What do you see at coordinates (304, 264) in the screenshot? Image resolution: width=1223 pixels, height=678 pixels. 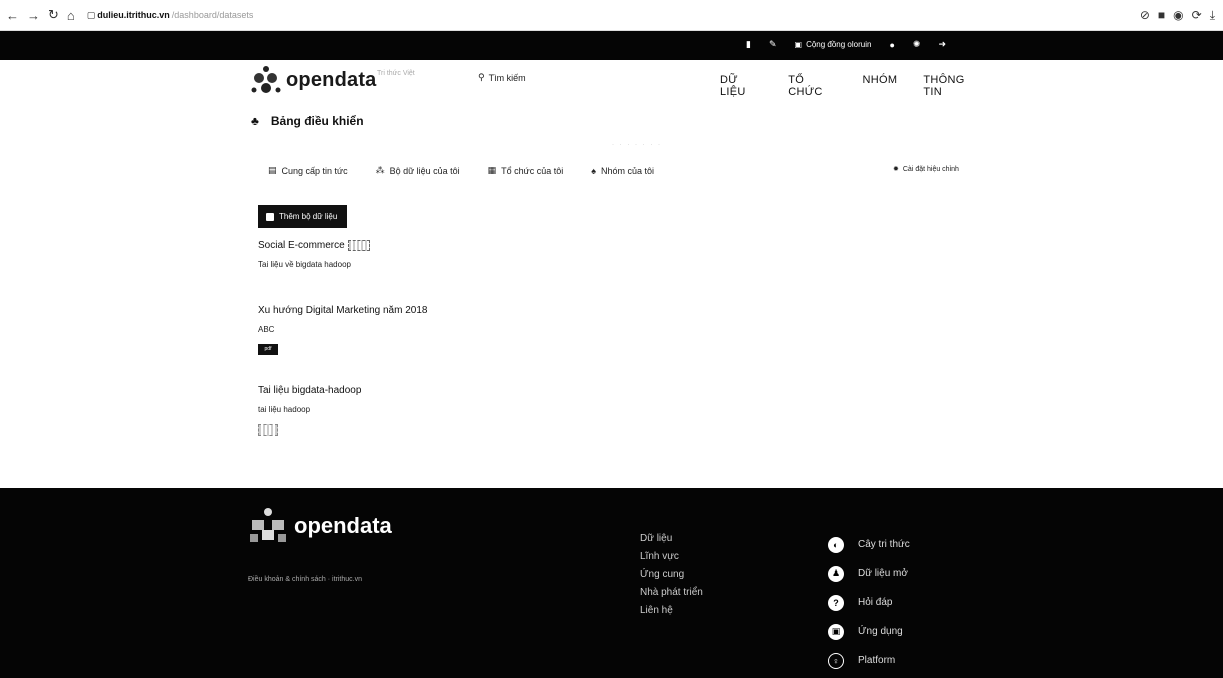 I see `dataset-desc: Tai liệu về bigdata hadoop` at bounding box center [304, 264].